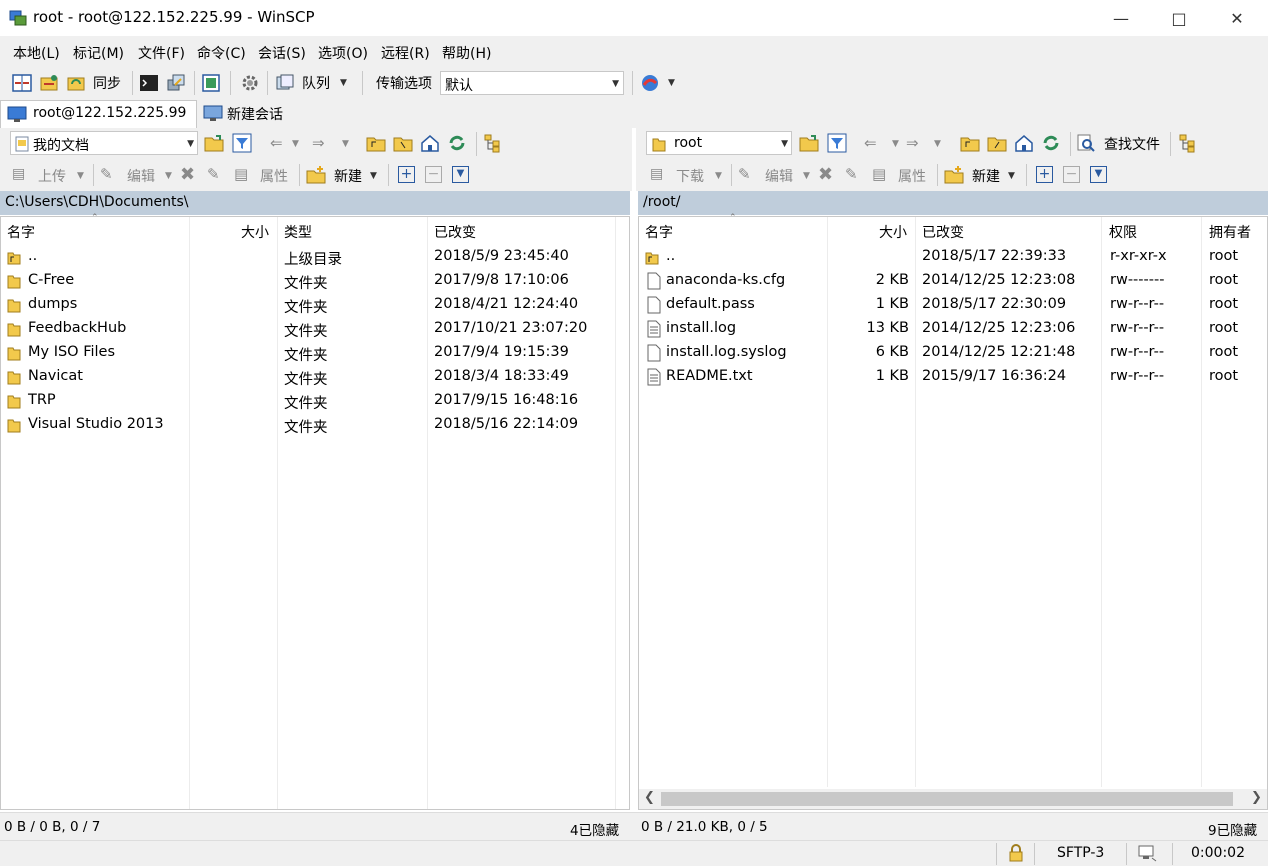 The width and height of the screenshot is (1268, 866). What do you see at coordinates (893, 232) in the screenshot?
I see `remote-col-size: 大小` at bounding box center [893, 232].